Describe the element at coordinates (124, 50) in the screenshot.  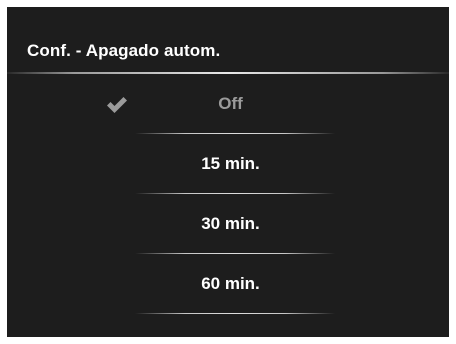
I see `dialog-title: Conf. - Apagado autom.` at that location.